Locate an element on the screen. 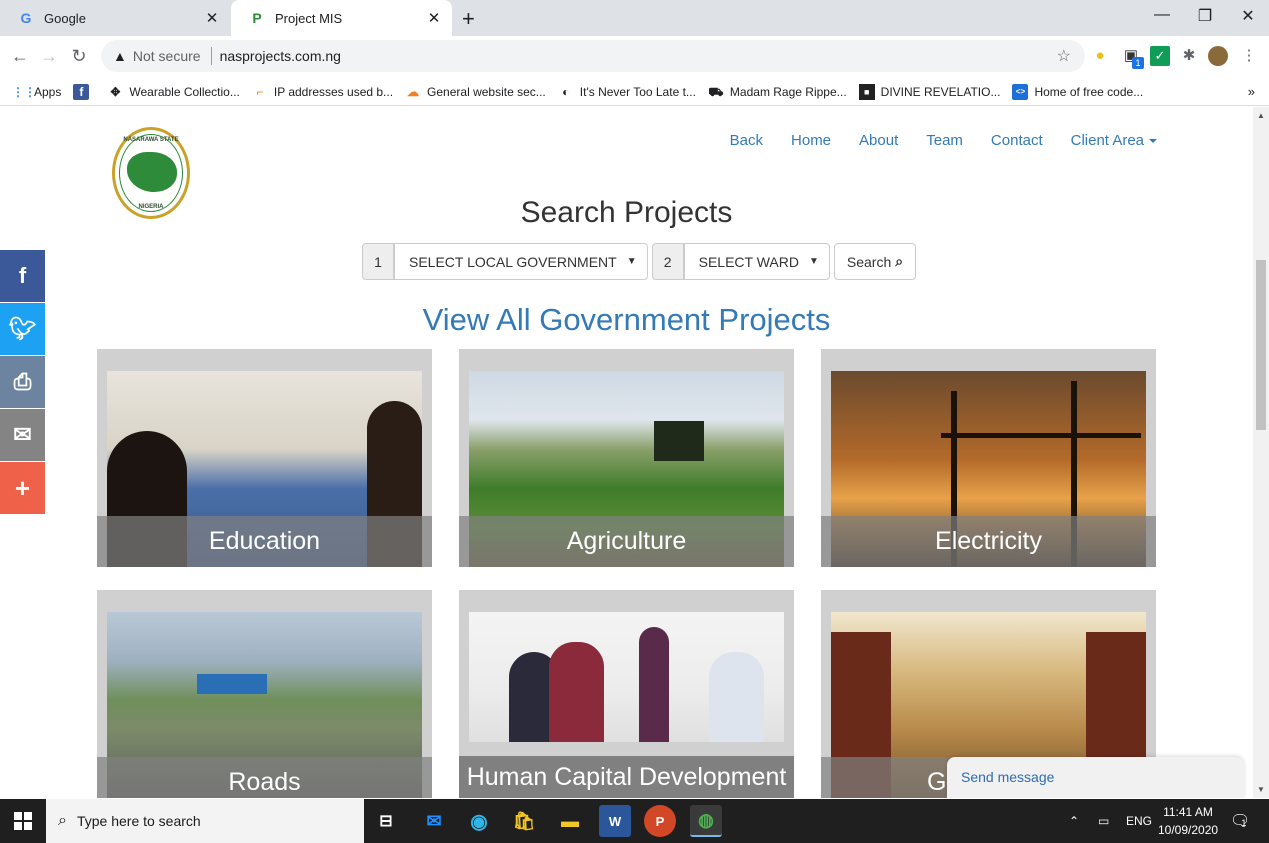 Image resolution: width=1269 pixels, height=843 pixels. edge-browser-icon: ◉ is located at coordinates (479, 821).